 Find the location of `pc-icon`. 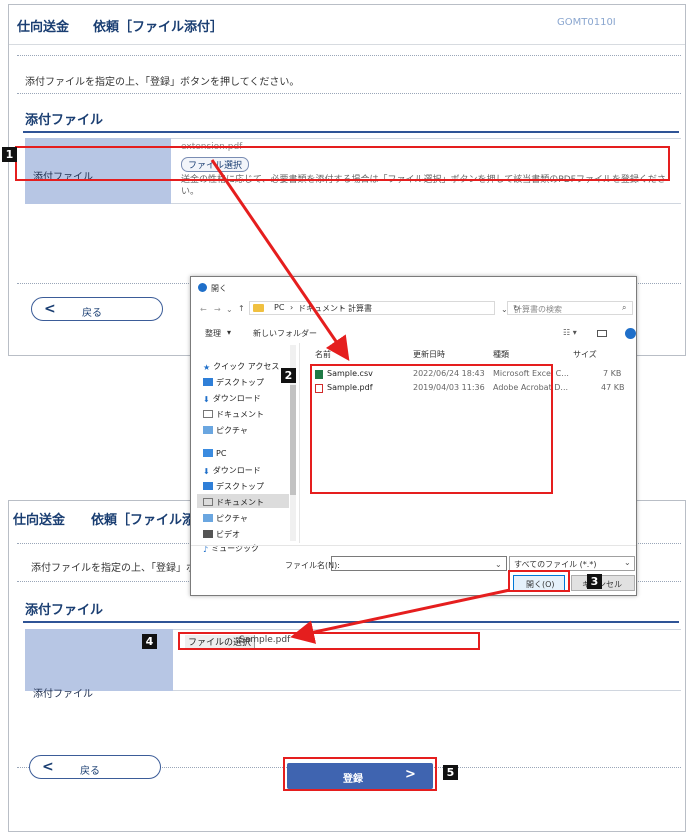

pc-icon is located at coordinates (208, 453).